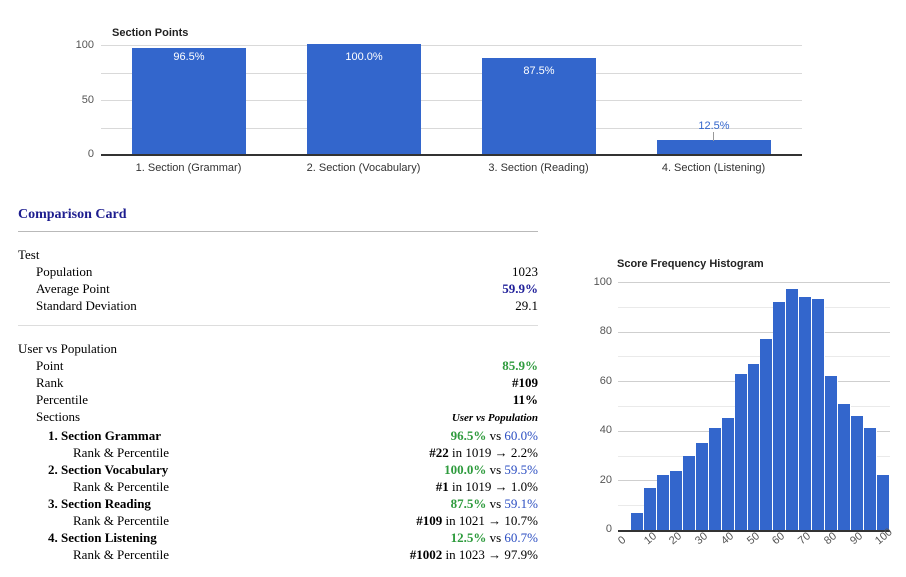 This screenshot has height=577, width=906. What do you see at coordinates (418, 486) in the screenshot?
I see `section-rank-value-2: #1 in 1019 → 1.0%` at bounding box center [418, 486].